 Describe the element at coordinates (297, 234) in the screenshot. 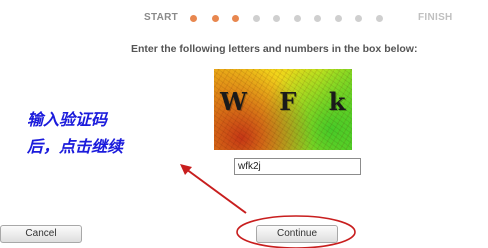

I see `continue-button: Continue` at that location.